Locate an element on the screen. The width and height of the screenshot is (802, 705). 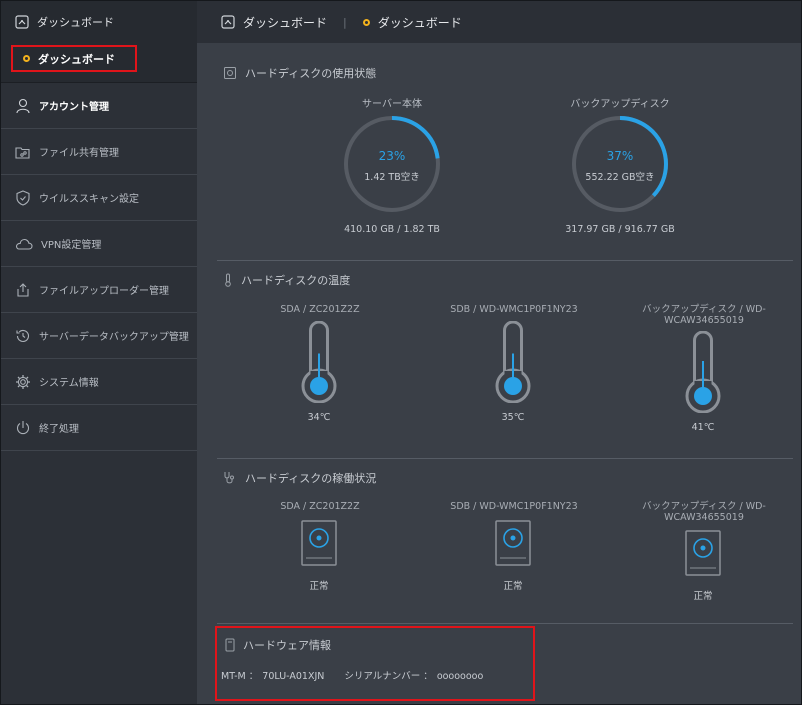
thermometer-sdb is located at coordinates (513, 362).